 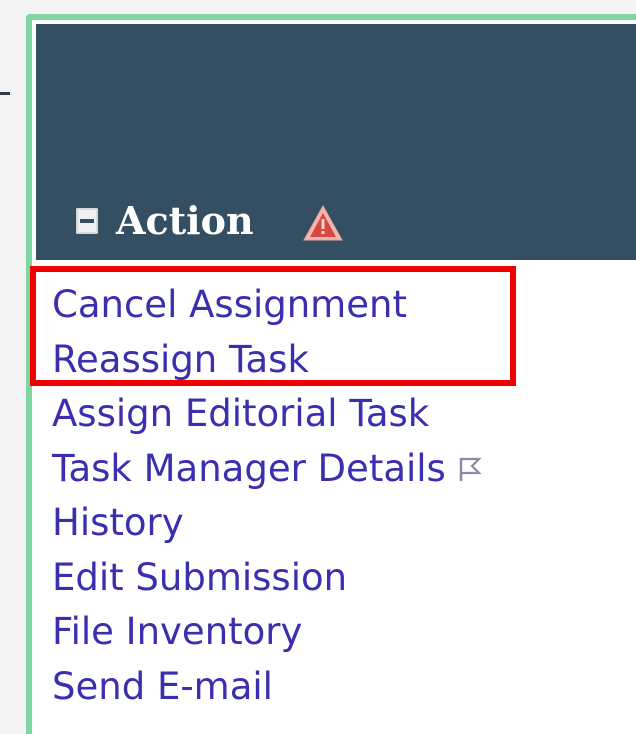 I want to click on header-row: Action, so click(x=210, y=221).